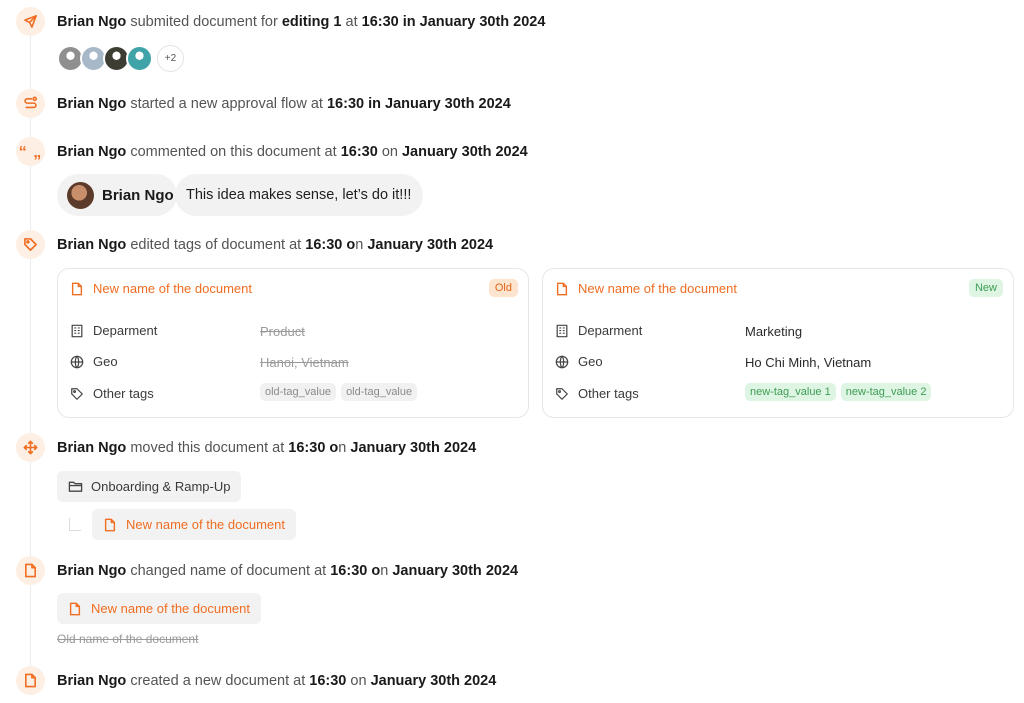 This screenshot has width=1024, height=703. What do you see at coordinates (503, 288) in the screenshot?
I see `old-badge: Old` at bounding box center [503, 288].